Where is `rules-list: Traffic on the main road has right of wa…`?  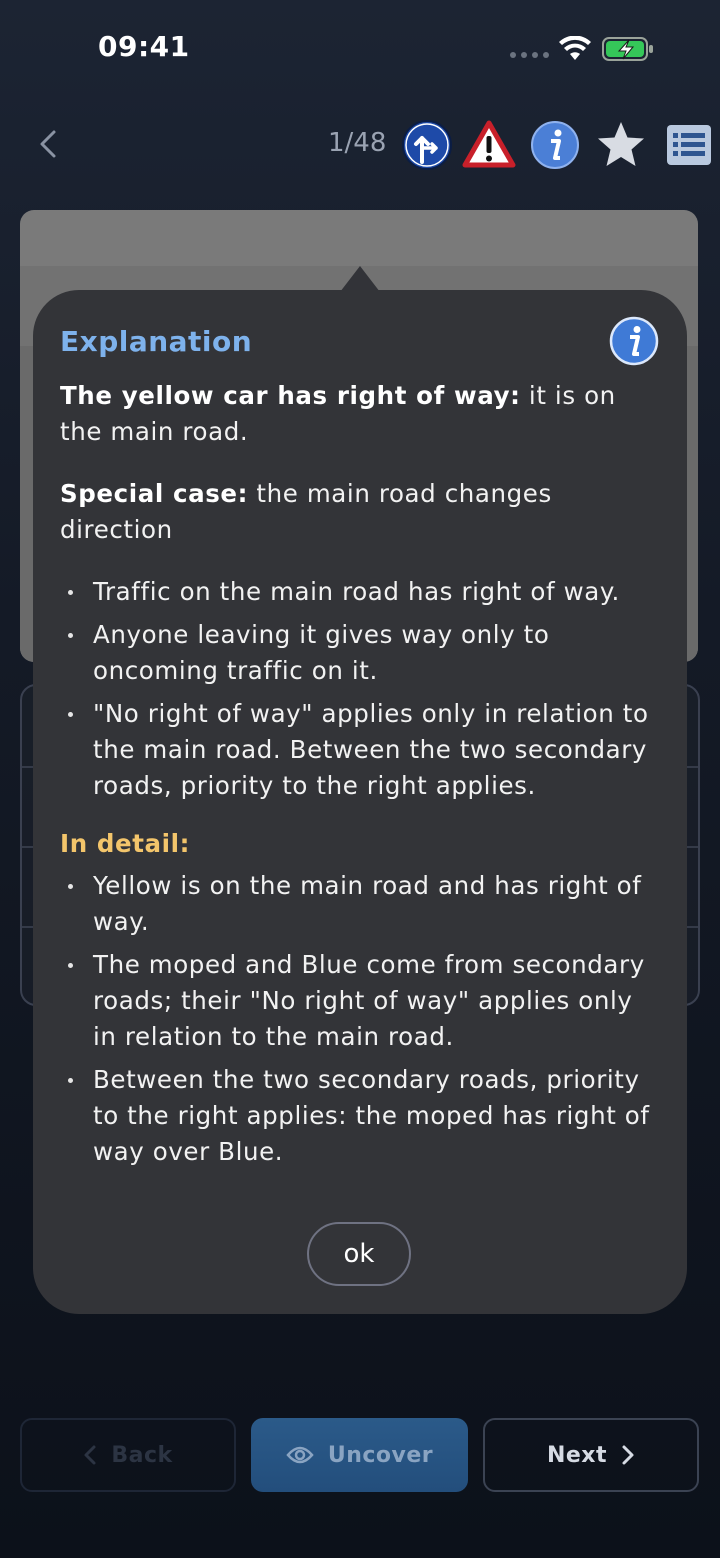 rules-list: Traffic on the main road has right of wa… is located at coordinates (359, 689).